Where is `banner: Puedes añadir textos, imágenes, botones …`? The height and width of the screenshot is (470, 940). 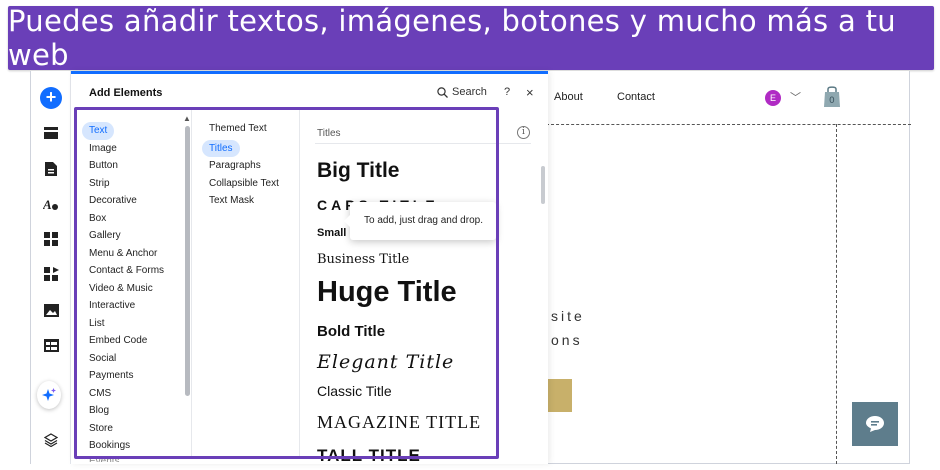
banner: Puedes añadir textos, imágenes, botones … is located at coordinates (471, 38).